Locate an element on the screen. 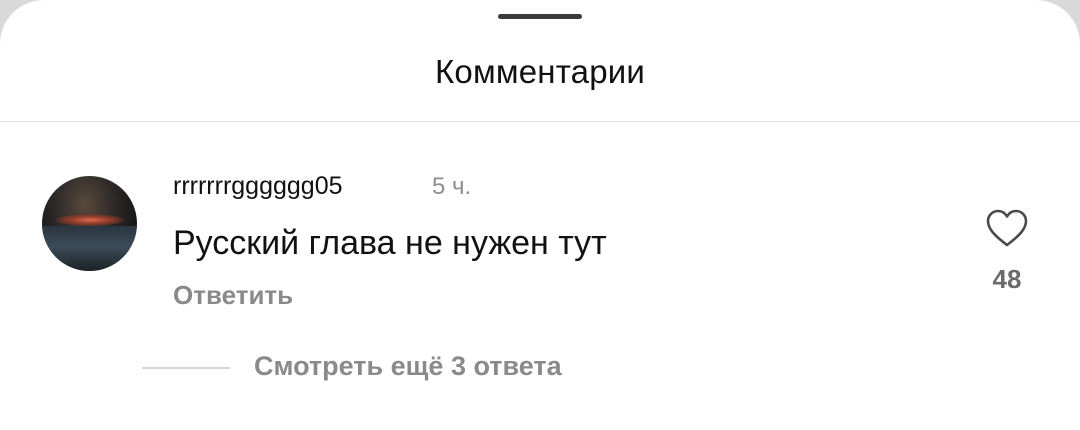 This screenshot has height=430, width=1080. heart-outline-icon is located at coordinates (1007, 228).